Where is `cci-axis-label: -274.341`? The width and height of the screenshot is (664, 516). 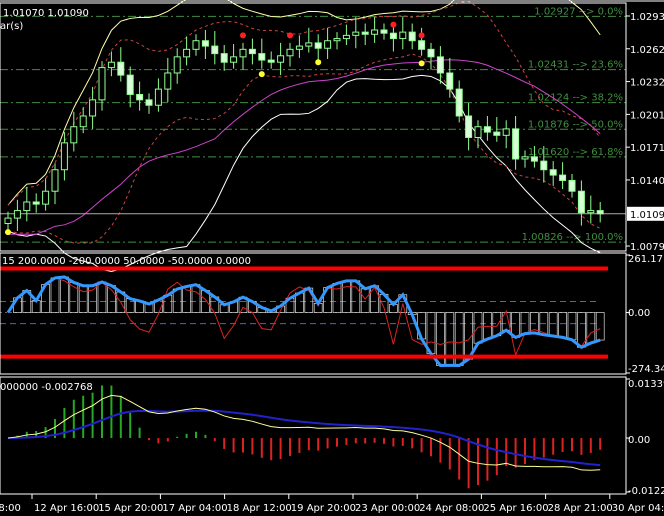
cci-axis-label: -274.341 is located at coordinates (646, 369).